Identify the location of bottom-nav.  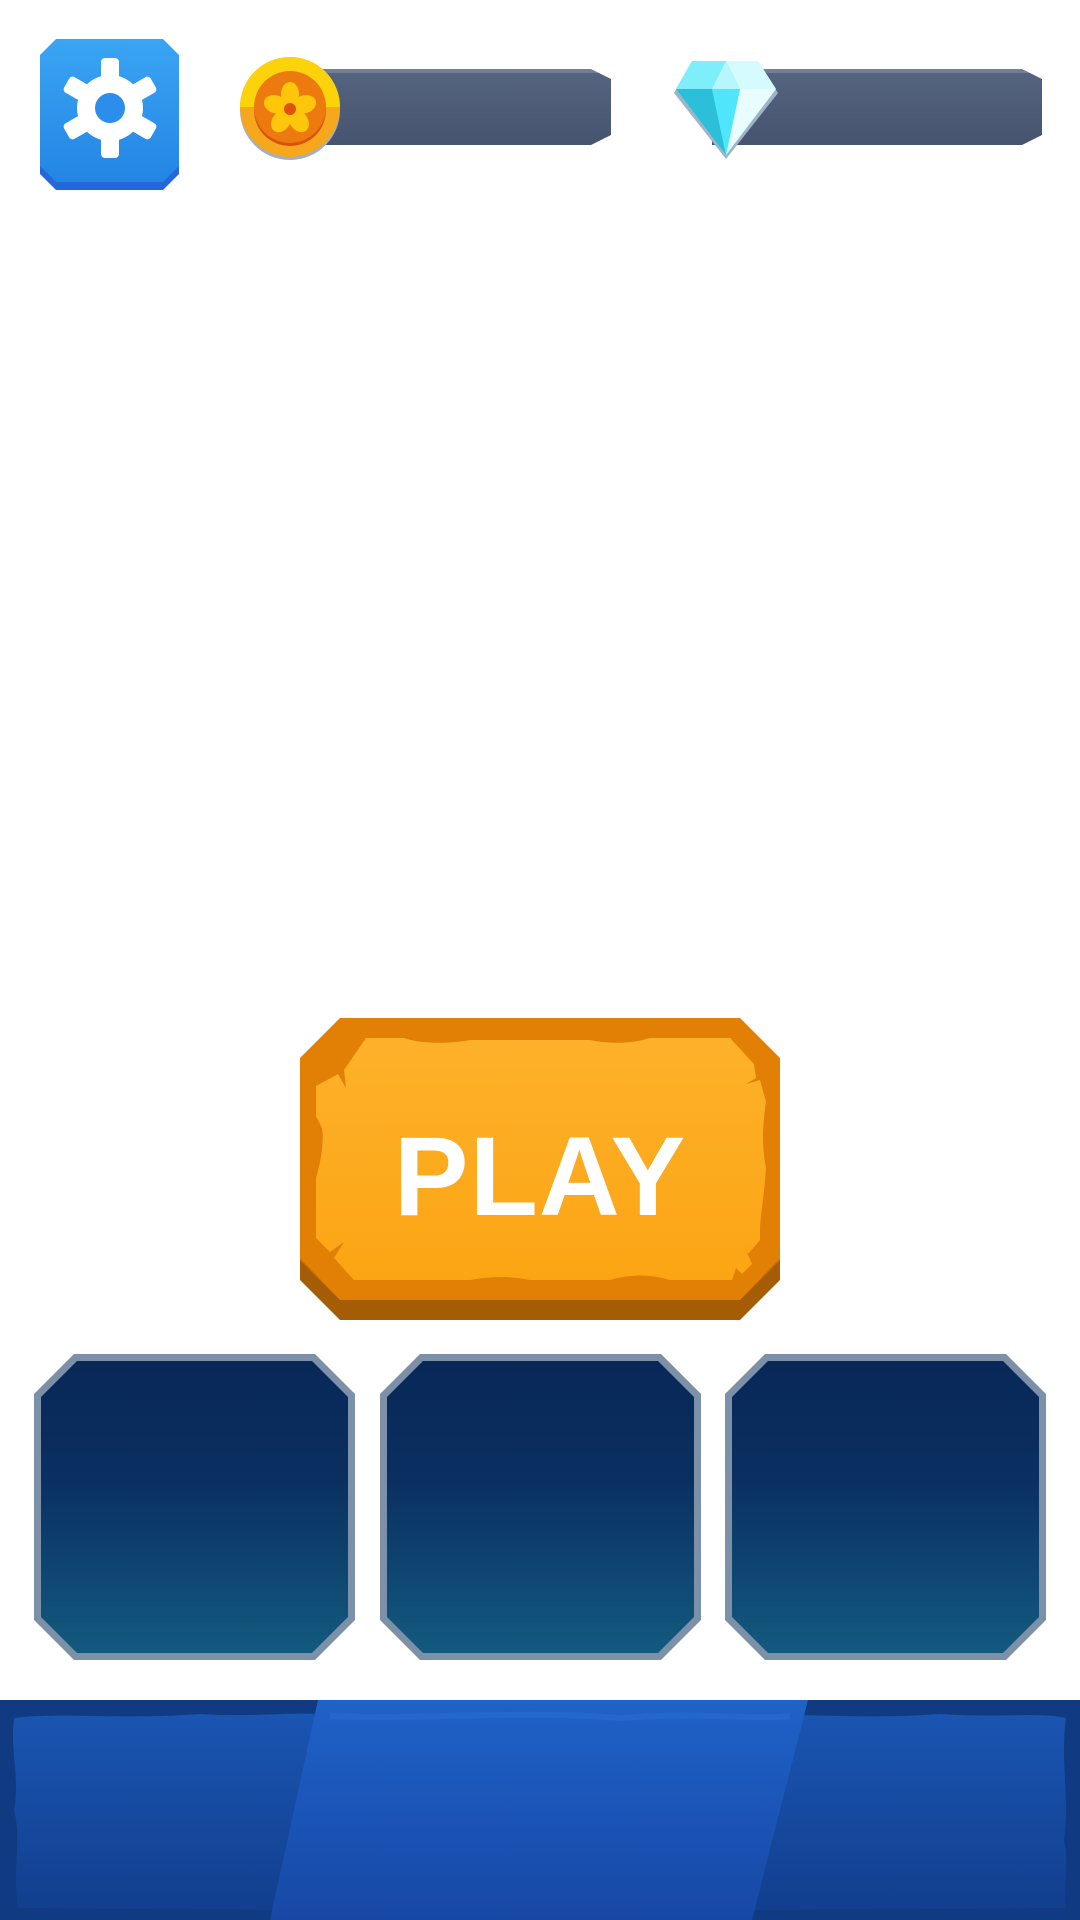
(540, 1810).